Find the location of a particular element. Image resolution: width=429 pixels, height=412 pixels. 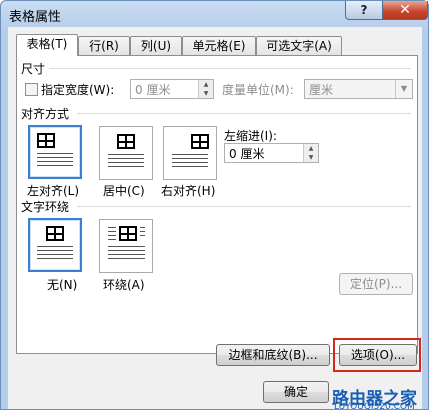

watermark-url: LUYOUQI520.COM is located at coordinates (374, 407).